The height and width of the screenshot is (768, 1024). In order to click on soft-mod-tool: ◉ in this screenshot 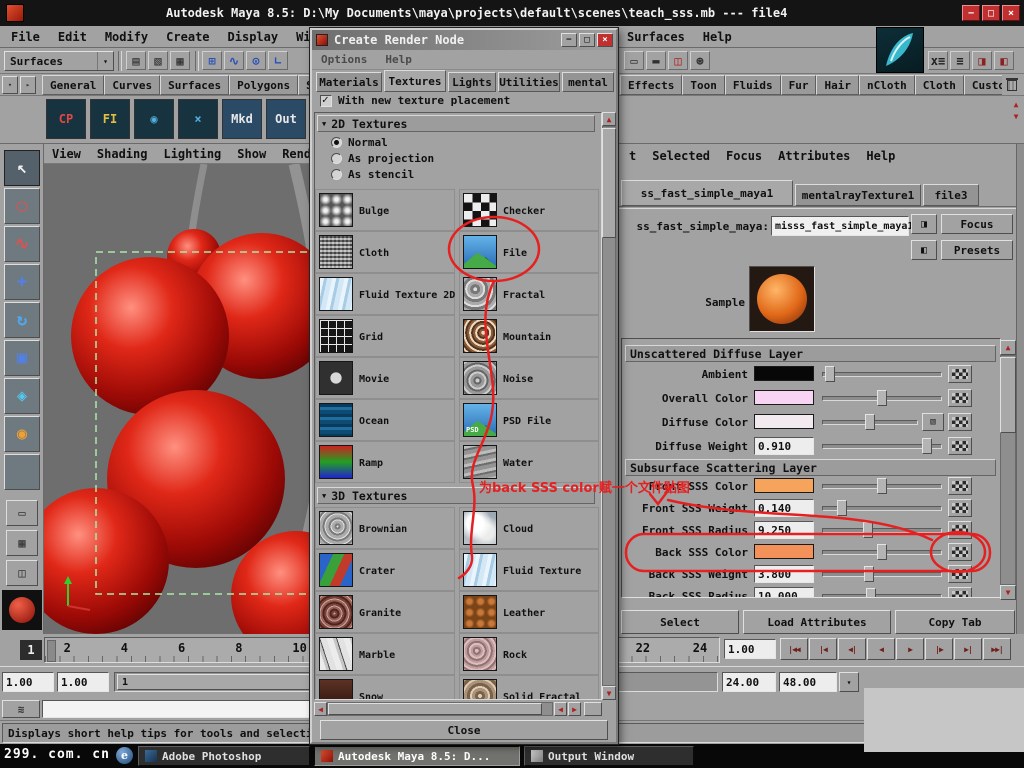, I will do `click(22, 434)`.